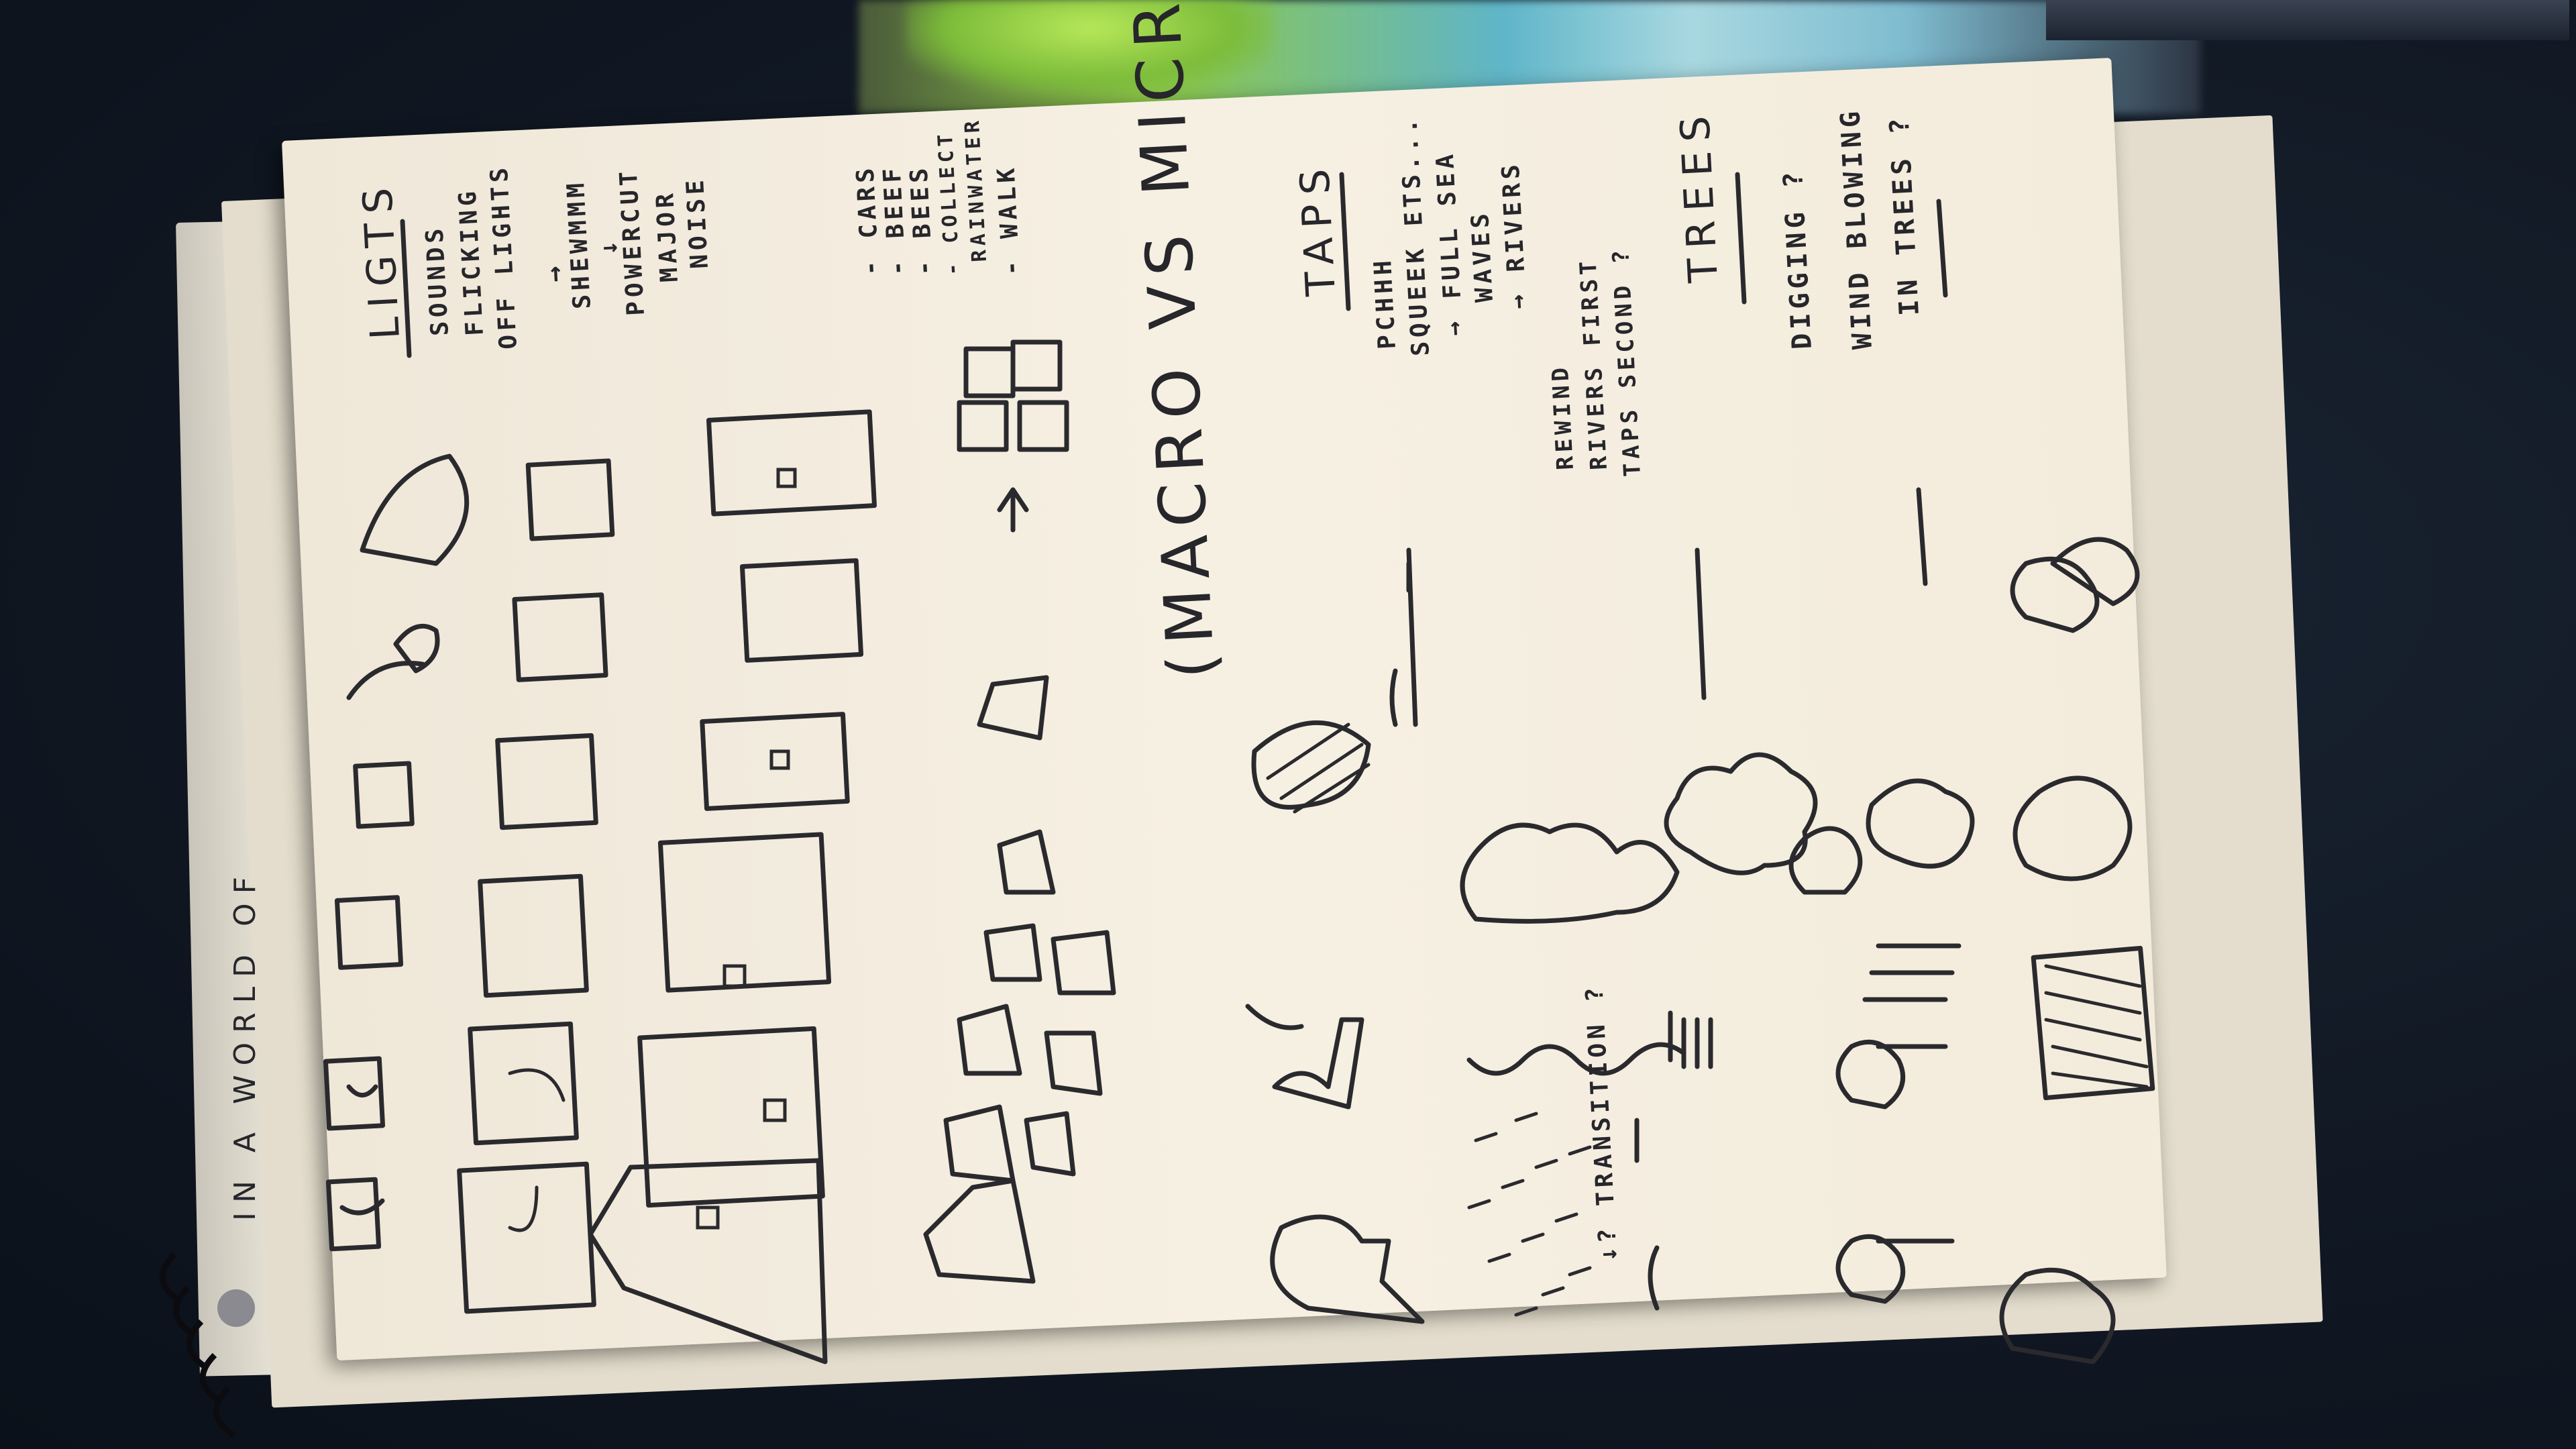  Describe the element at coordinates (949, 202) in the screenshot. I see `svg-text: - COLLECT` at that location.